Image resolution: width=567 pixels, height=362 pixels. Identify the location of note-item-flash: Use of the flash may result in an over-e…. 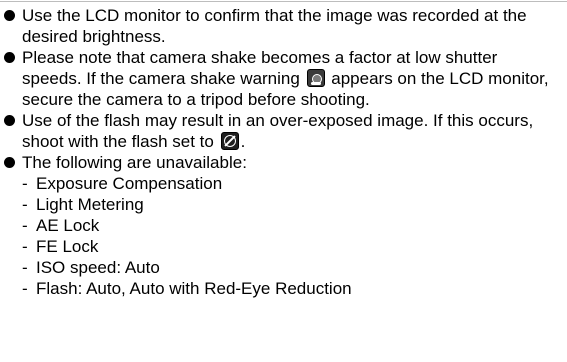
(283, 131).